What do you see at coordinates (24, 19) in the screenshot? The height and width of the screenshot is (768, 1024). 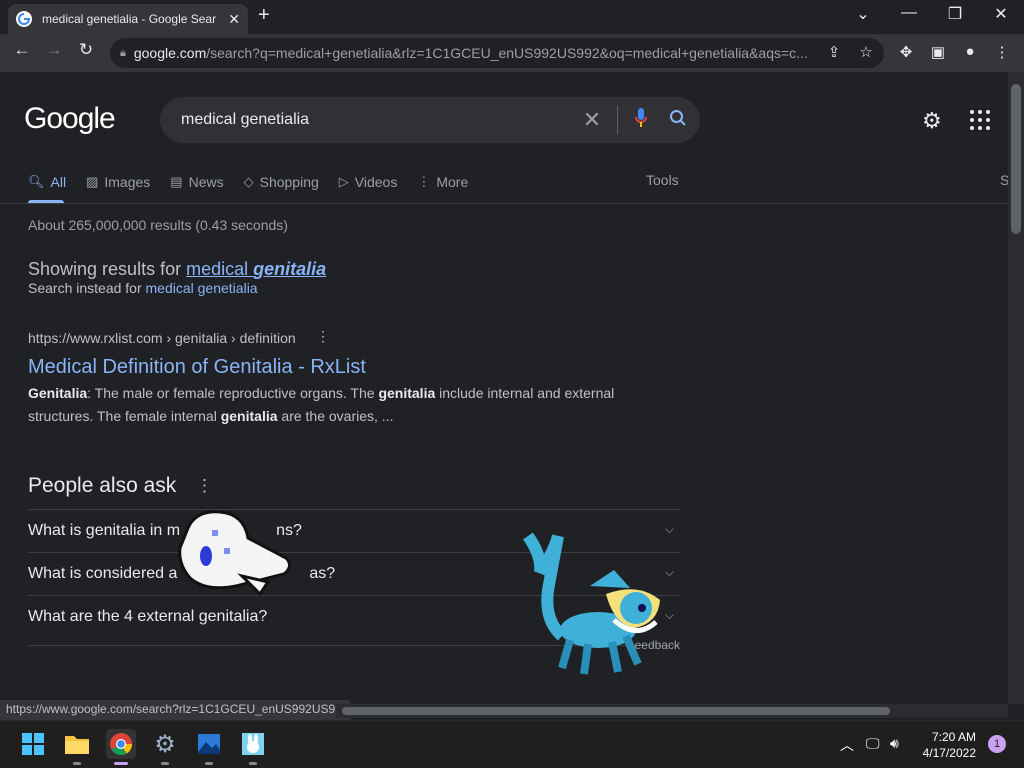 I see `google-favicon-icon` at bounding box center [24, 19].